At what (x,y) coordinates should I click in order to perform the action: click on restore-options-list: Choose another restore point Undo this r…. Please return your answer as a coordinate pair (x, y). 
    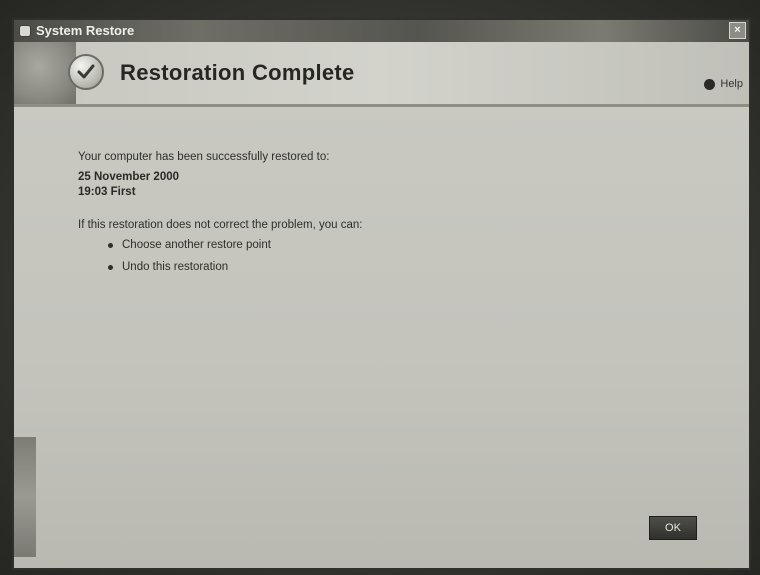
    Looking at the image, I should click on (188, 261).